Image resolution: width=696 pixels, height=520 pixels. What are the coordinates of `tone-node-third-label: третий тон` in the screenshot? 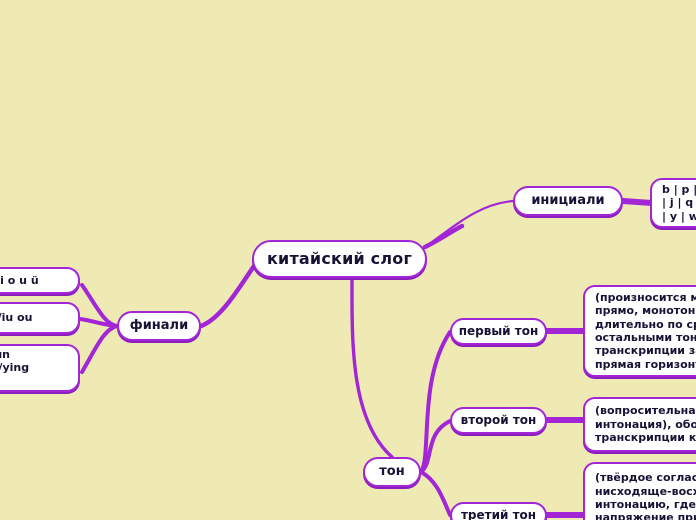 It's located at (498, 514).